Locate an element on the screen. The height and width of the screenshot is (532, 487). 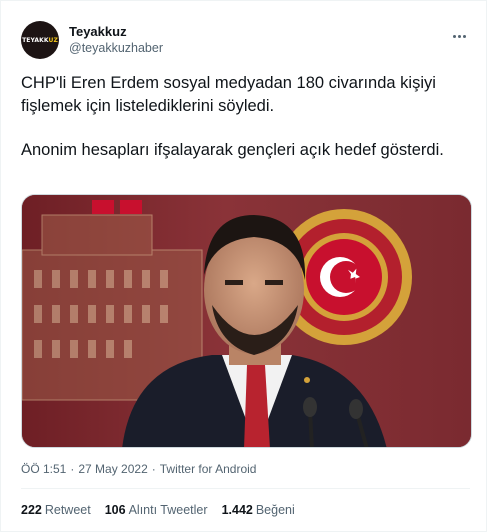
author-handle: @teyakkuzhaber is located at coordinates (116, 48).